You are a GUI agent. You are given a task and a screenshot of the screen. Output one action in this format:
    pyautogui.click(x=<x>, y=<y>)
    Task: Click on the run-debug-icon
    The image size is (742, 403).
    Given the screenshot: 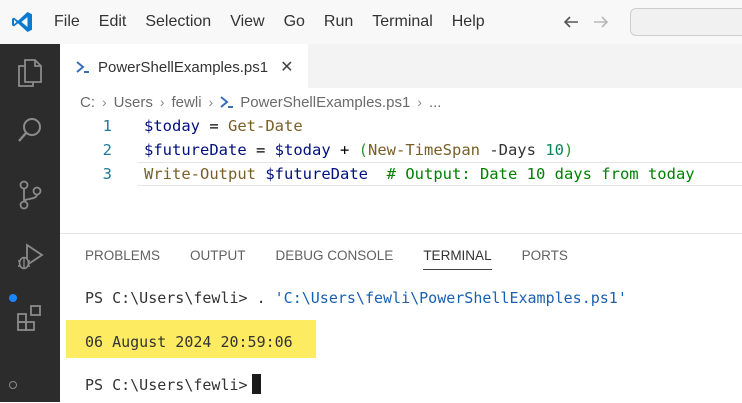 What is the action you would take?
    pyautogui.click(x=30, y=257)
    